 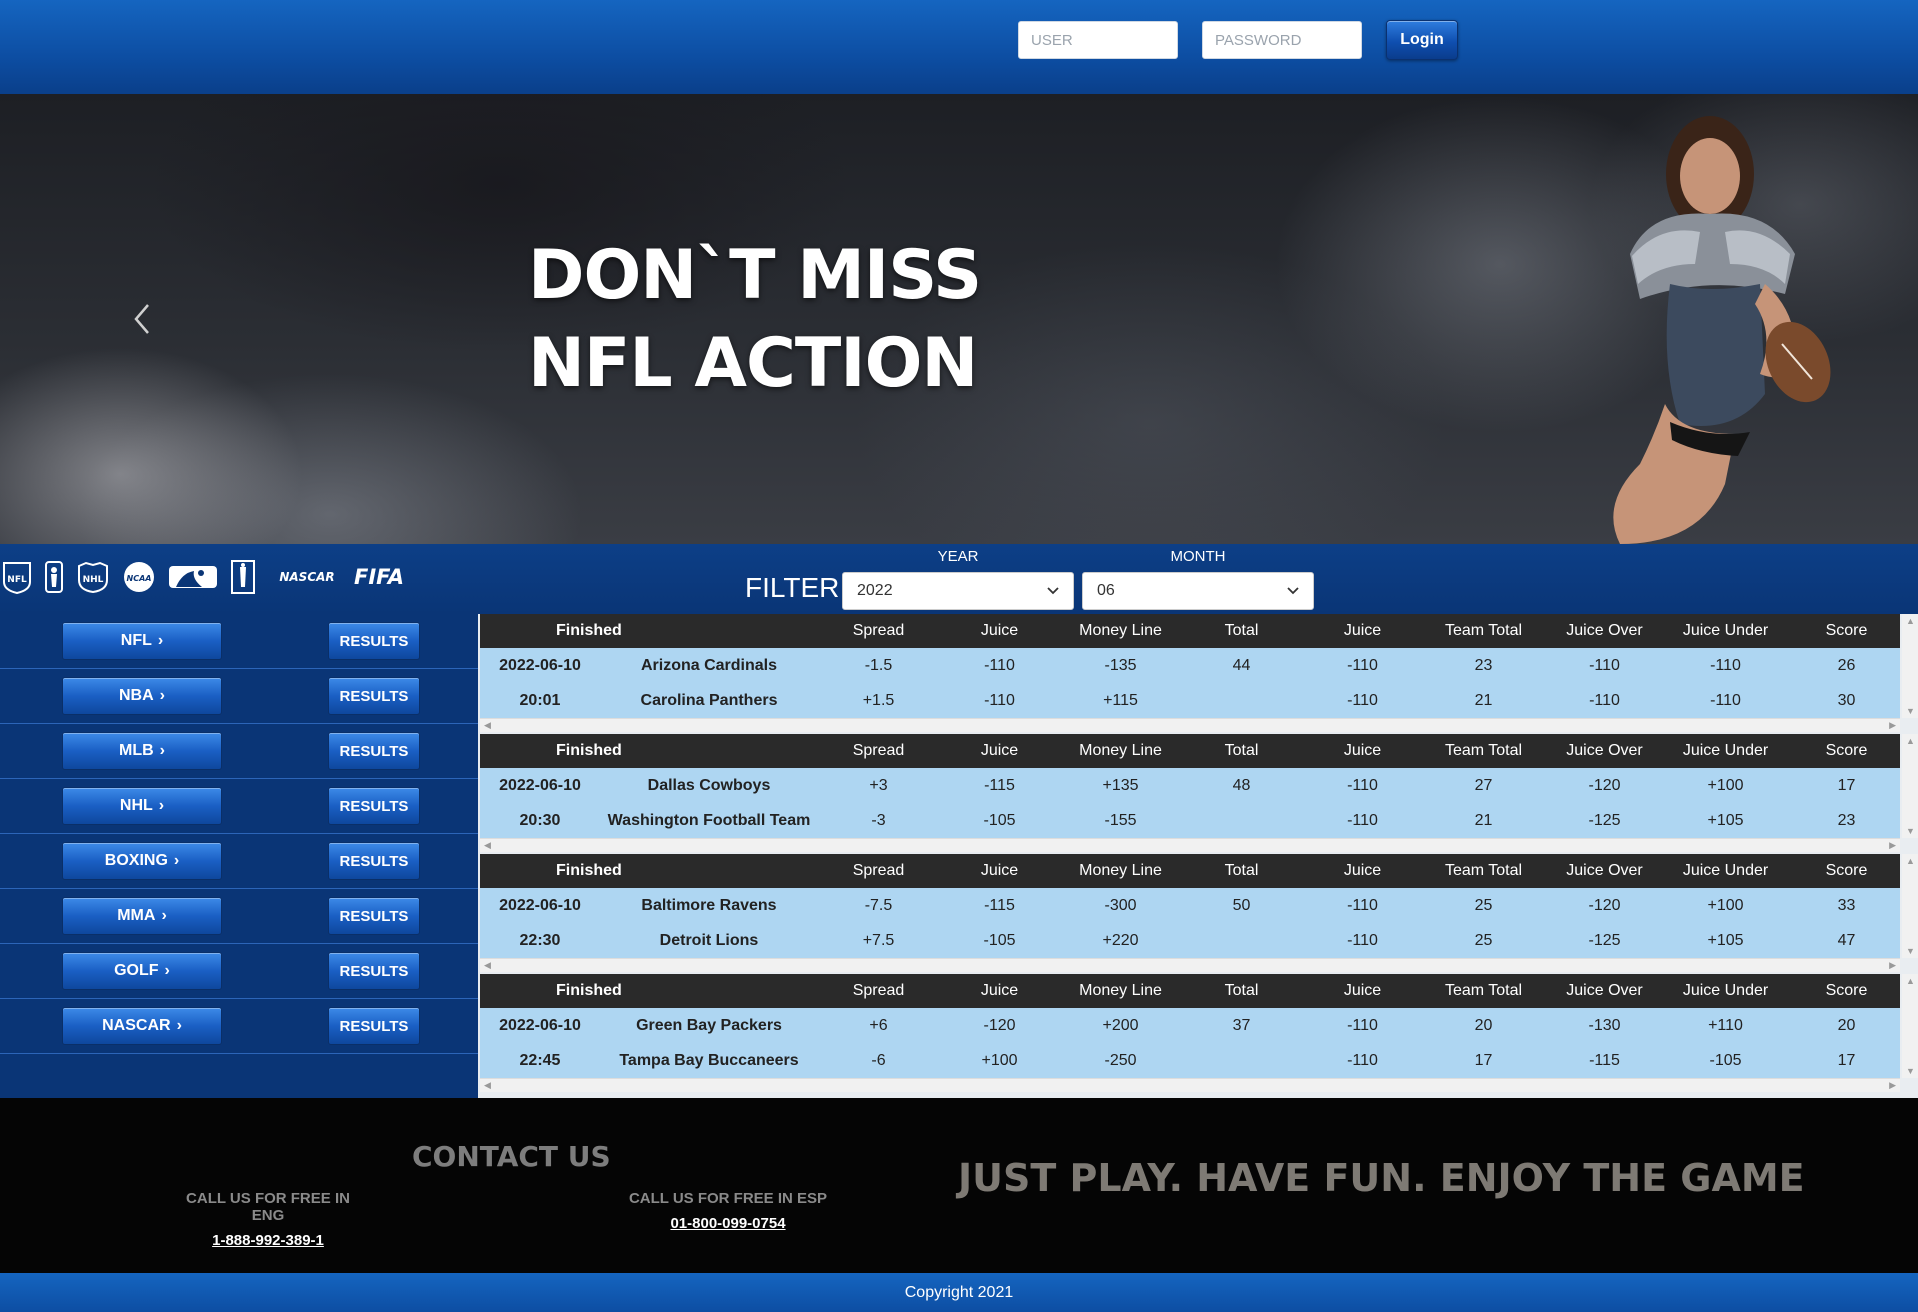 What do you see at coordinates (136, 860) in the screenshot?
I see `sport-label: BOXING` at bounding box center [136, 860].